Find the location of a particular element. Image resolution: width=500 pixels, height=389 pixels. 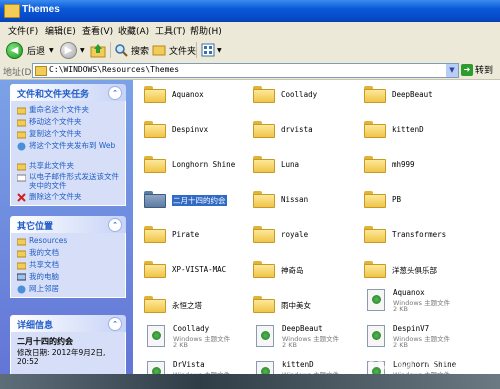

folder-name: PB is located at coordinates (397, 199).